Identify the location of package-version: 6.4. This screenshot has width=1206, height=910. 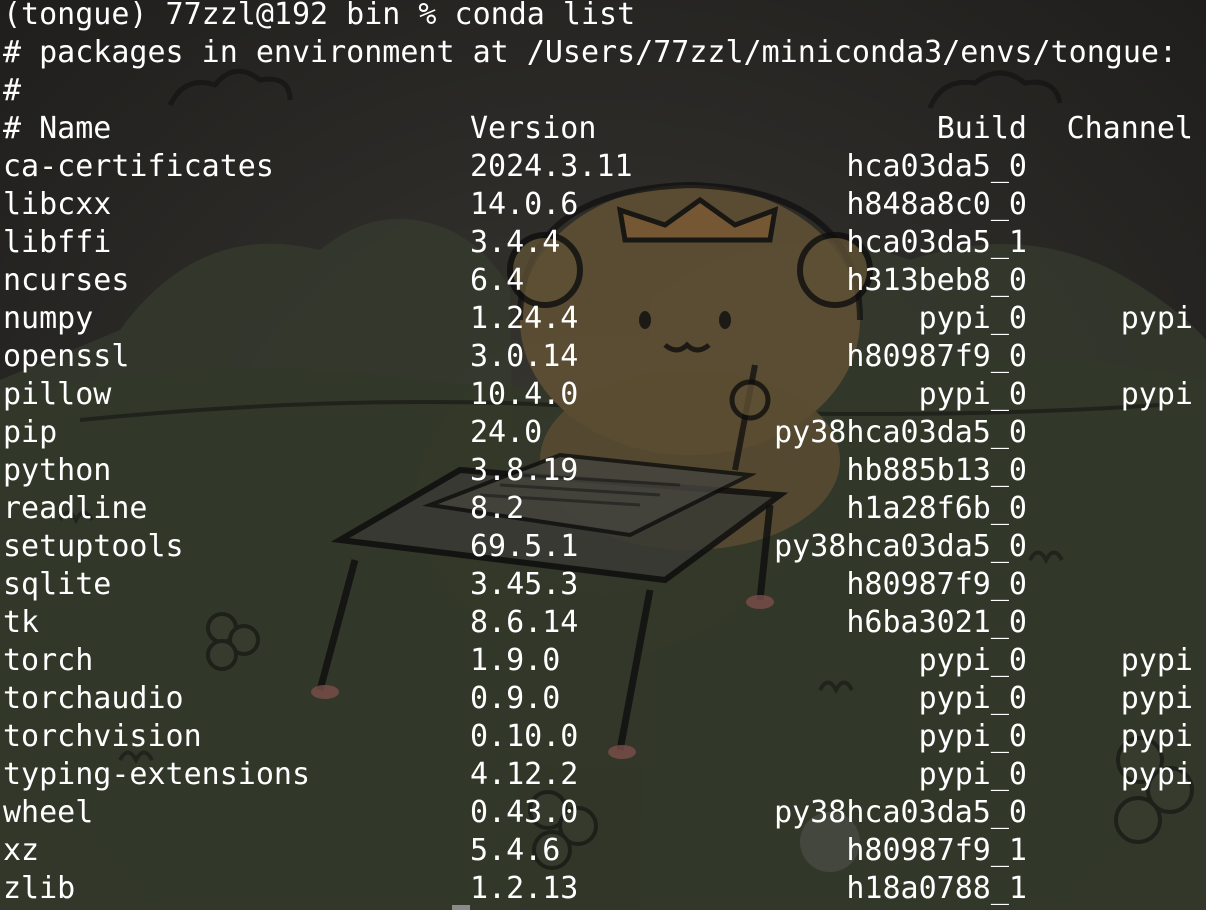
(497, 280).